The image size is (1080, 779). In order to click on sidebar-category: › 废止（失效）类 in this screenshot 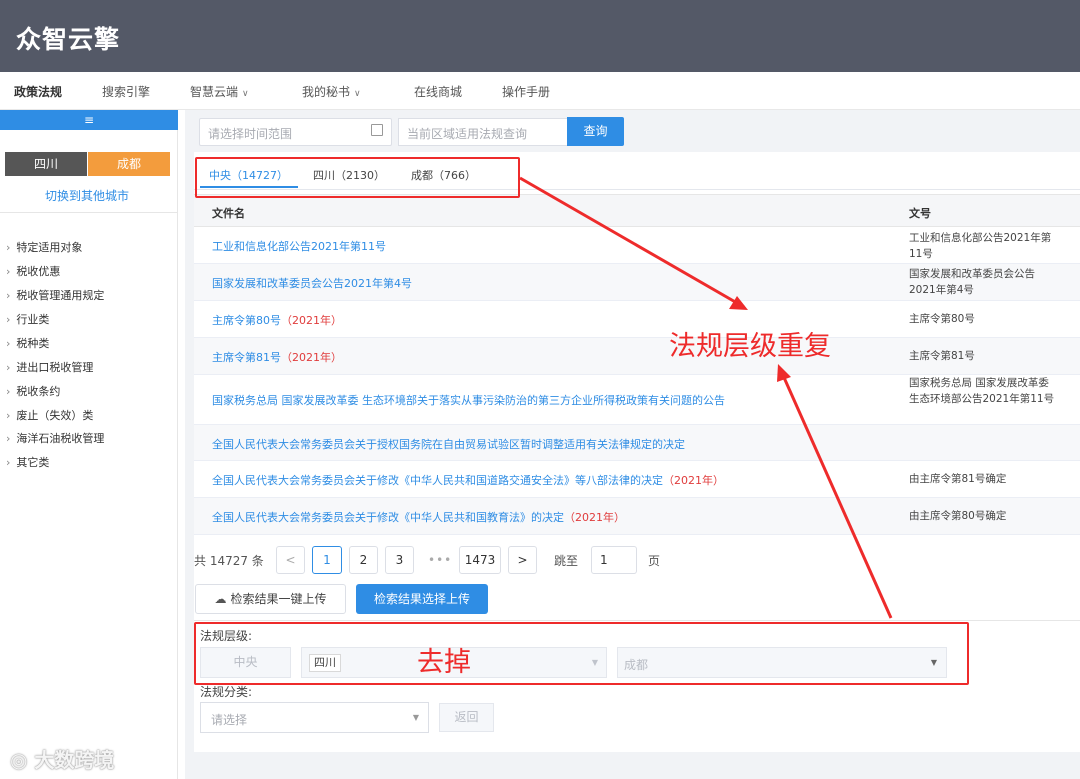, I will do `click(49, 415)`.